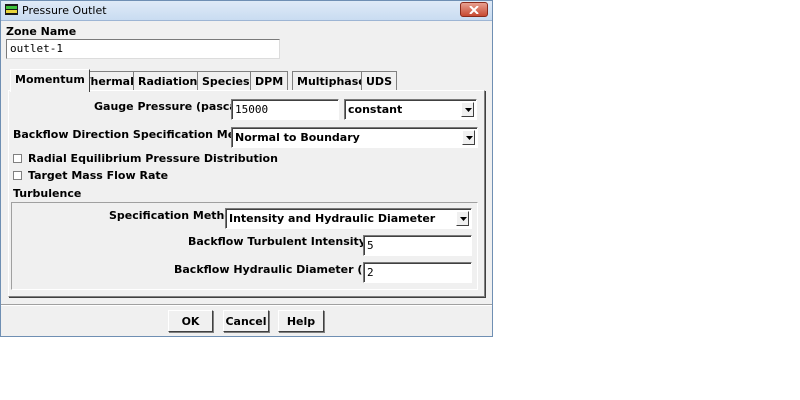 The image size is (800, 400). Describe the element at coordinates (98, 175) in the screenshot. I see `target-mass-flow-label: Target Mass Flow Rate` at that location.